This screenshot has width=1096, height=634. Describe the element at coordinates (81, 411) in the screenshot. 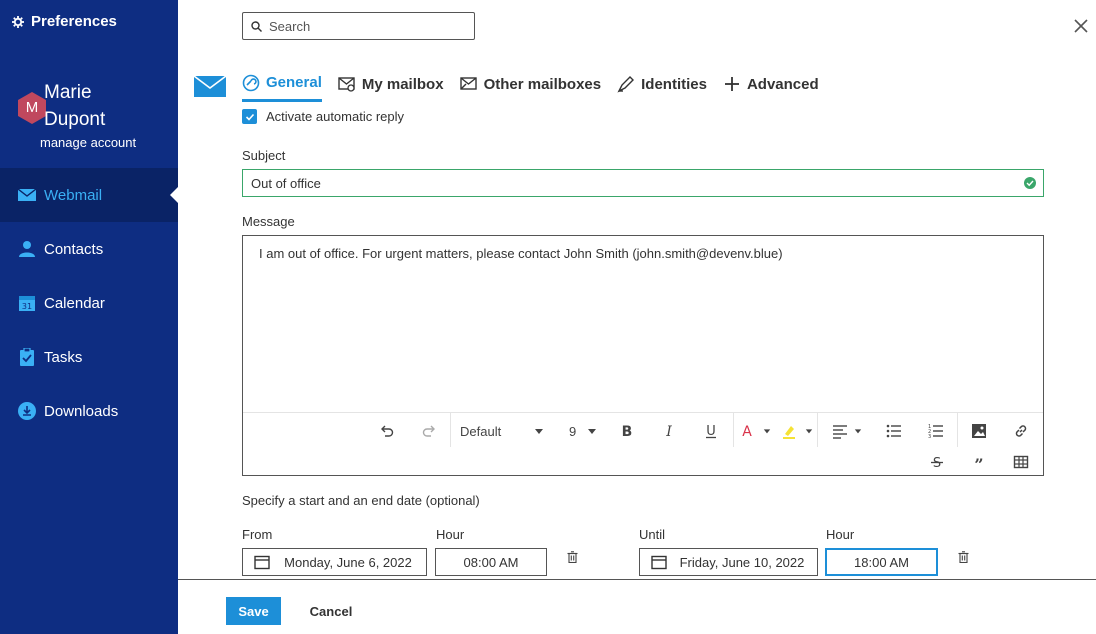

I see `sidebar-item-label: Downloads` at that location.